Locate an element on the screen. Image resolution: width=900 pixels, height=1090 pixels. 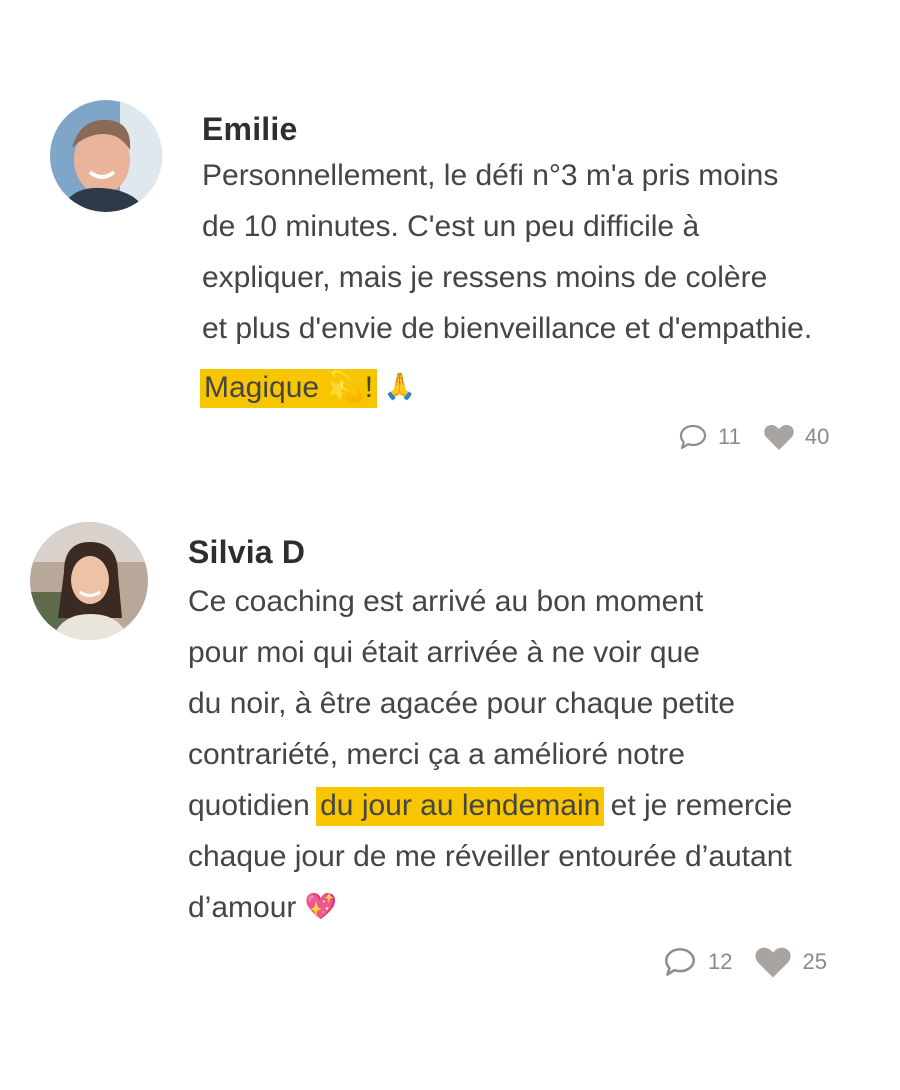
sparkling-heart-emoji: 💖 is located at coordinates (321, 907).